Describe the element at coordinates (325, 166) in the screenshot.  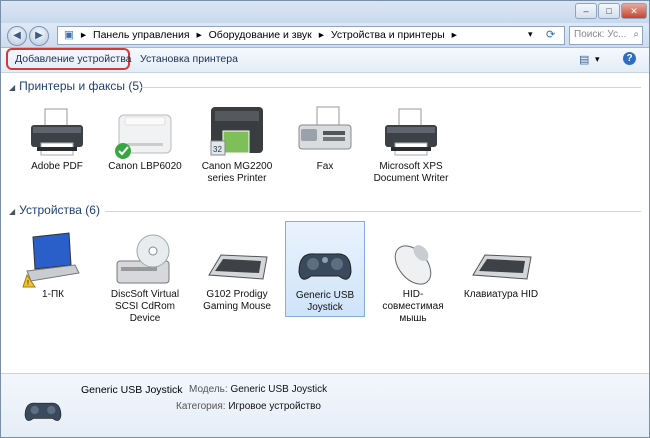
I see `device-label: Fax` at that location.